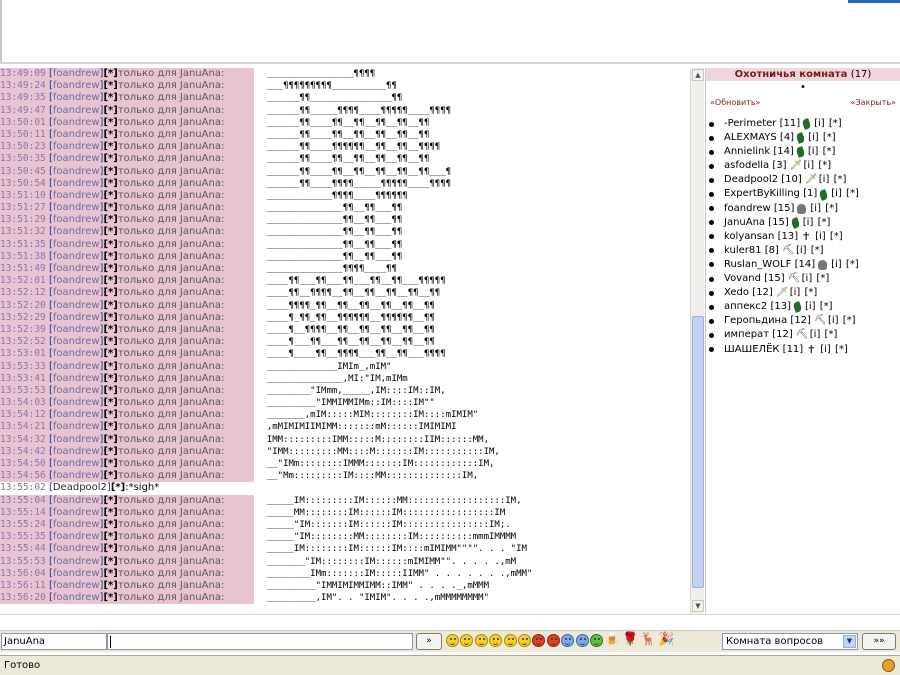 Image resolution: width=900 pixels, height=675 pixels. I want to click on tongue-icon, so click(510, 640).